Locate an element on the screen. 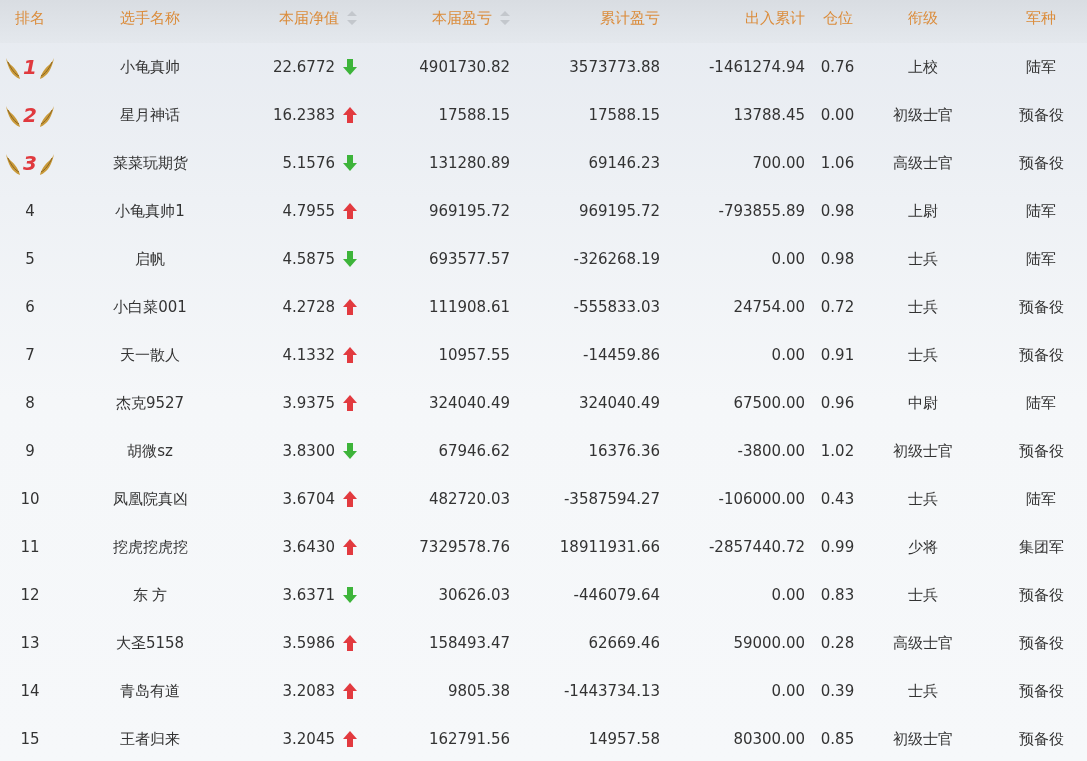 This screenshot has height=761, width=1087. period-profit: 9805.38 is located at coordinates (478, 691).